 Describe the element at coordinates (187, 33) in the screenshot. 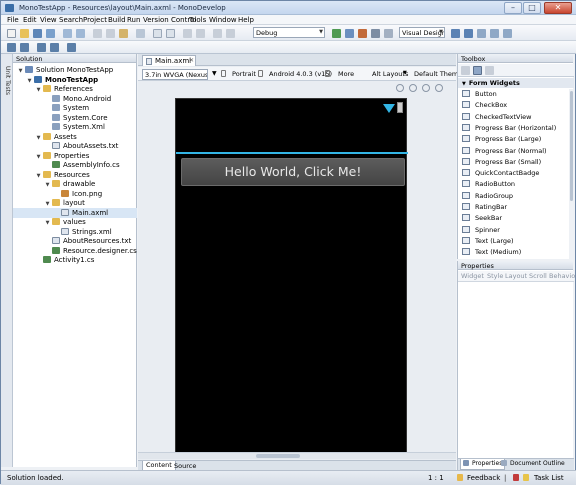

I see `indent-icon` at that location.